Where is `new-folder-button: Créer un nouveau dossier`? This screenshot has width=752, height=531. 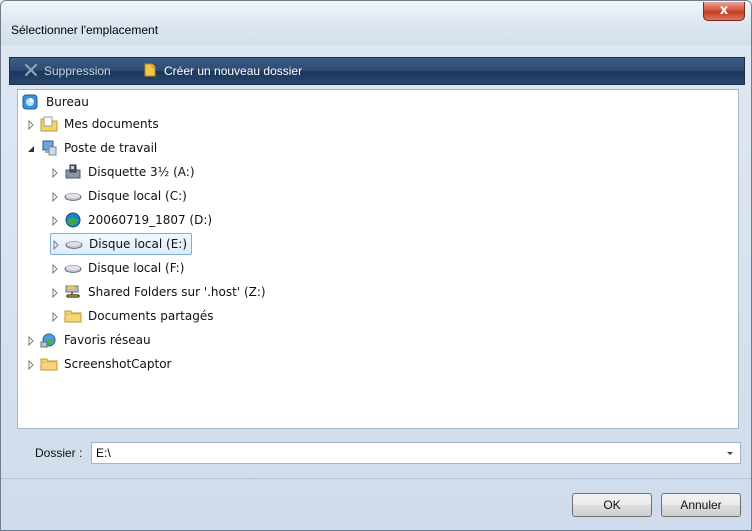
new-folder-button: Créer un nouveau dossier is located at coordinates (222, 71).